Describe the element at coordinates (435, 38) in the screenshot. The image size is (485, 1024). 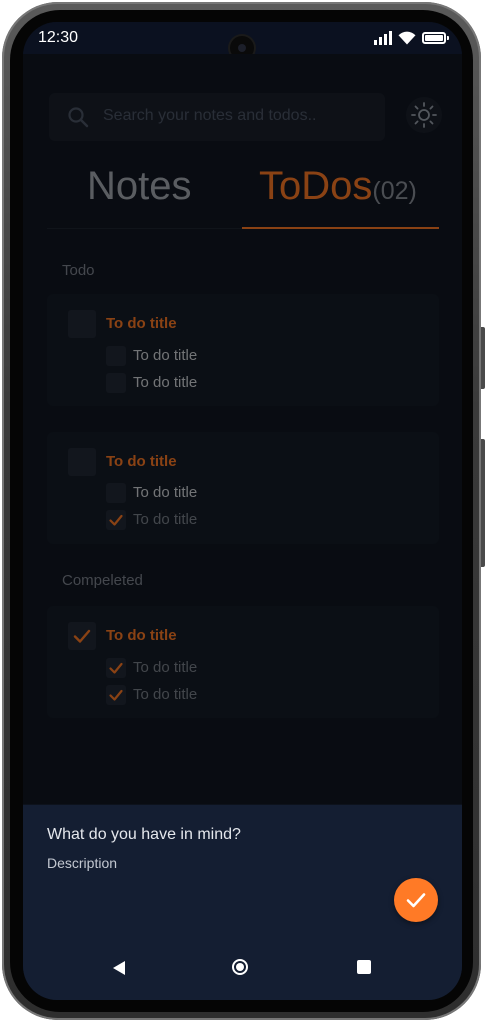
I see `battery-icon` at that location.